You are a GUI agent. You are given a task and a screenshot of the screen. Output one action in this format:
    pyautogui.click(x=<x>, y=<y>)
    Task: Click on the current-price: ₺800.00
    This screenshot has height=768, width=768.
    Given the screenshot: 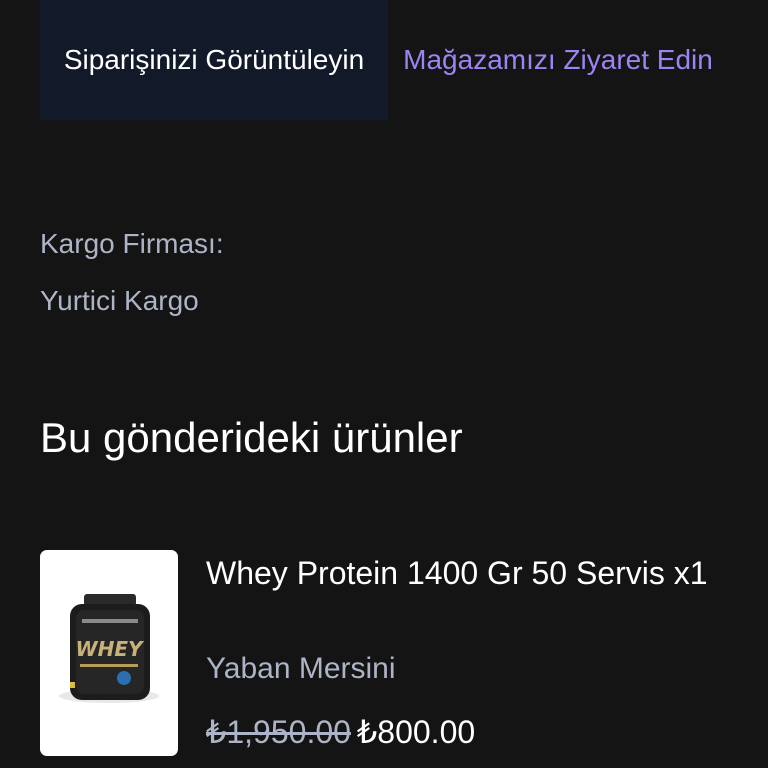 What is the action you would take?
    pyautogui.click(x=416, y=732)
    